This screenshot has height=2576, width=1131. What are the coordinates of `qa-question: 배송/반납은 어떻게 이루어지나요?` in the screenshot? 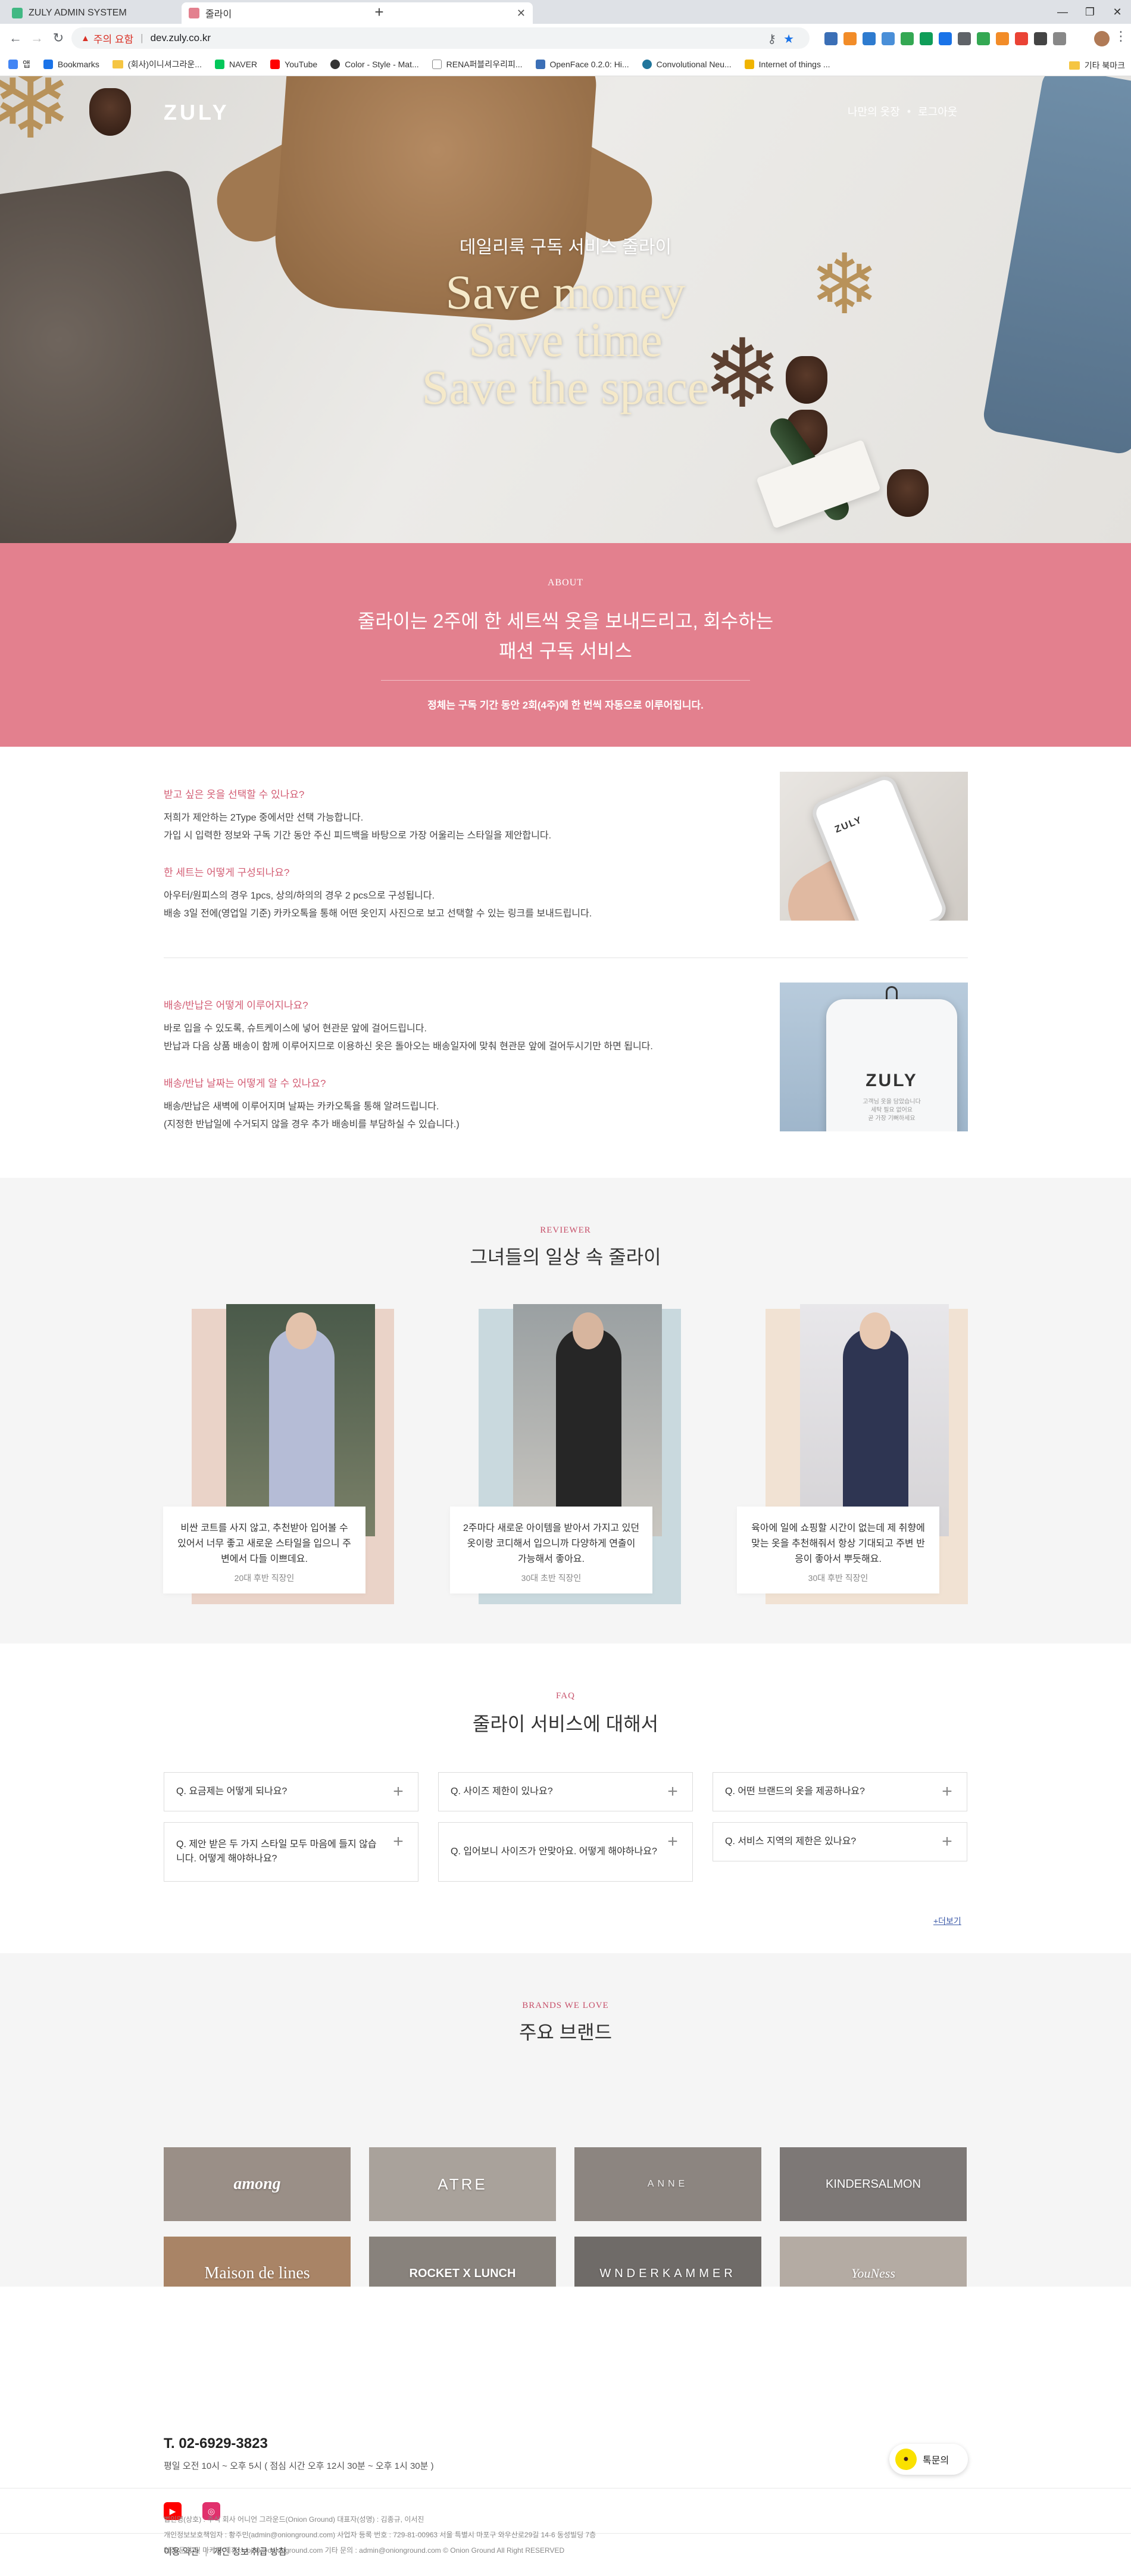 It's located at (236, 1005).